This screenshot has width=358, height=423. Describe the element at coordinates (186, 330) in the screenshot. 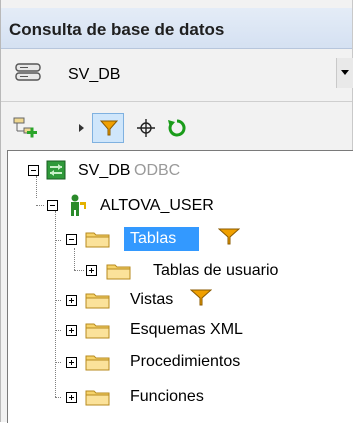

I see `tree-item-esquemas-xml: Esquemas XML` at that location.